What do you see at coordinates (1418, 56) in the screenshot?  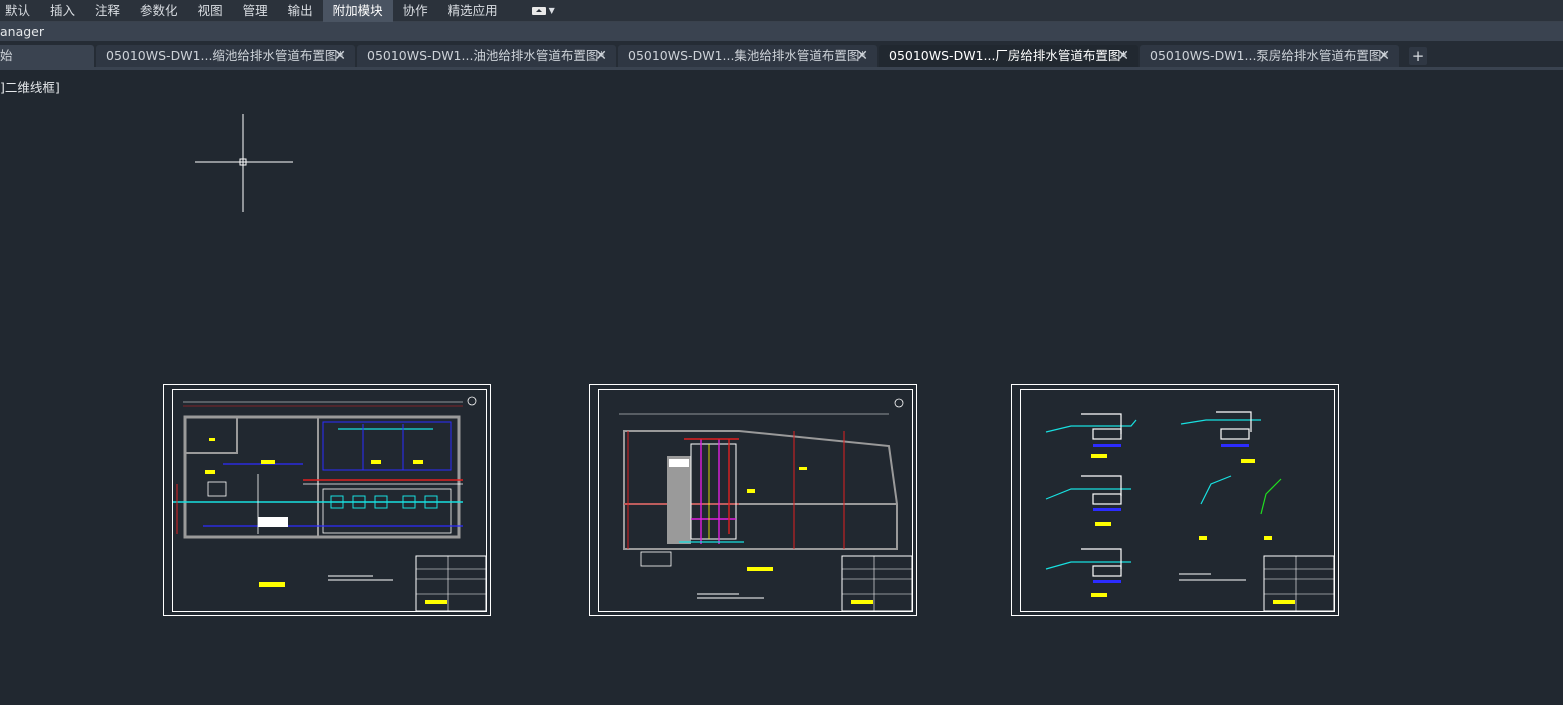 I see `new-tab-button: +` at bounding box center [1418, 56].